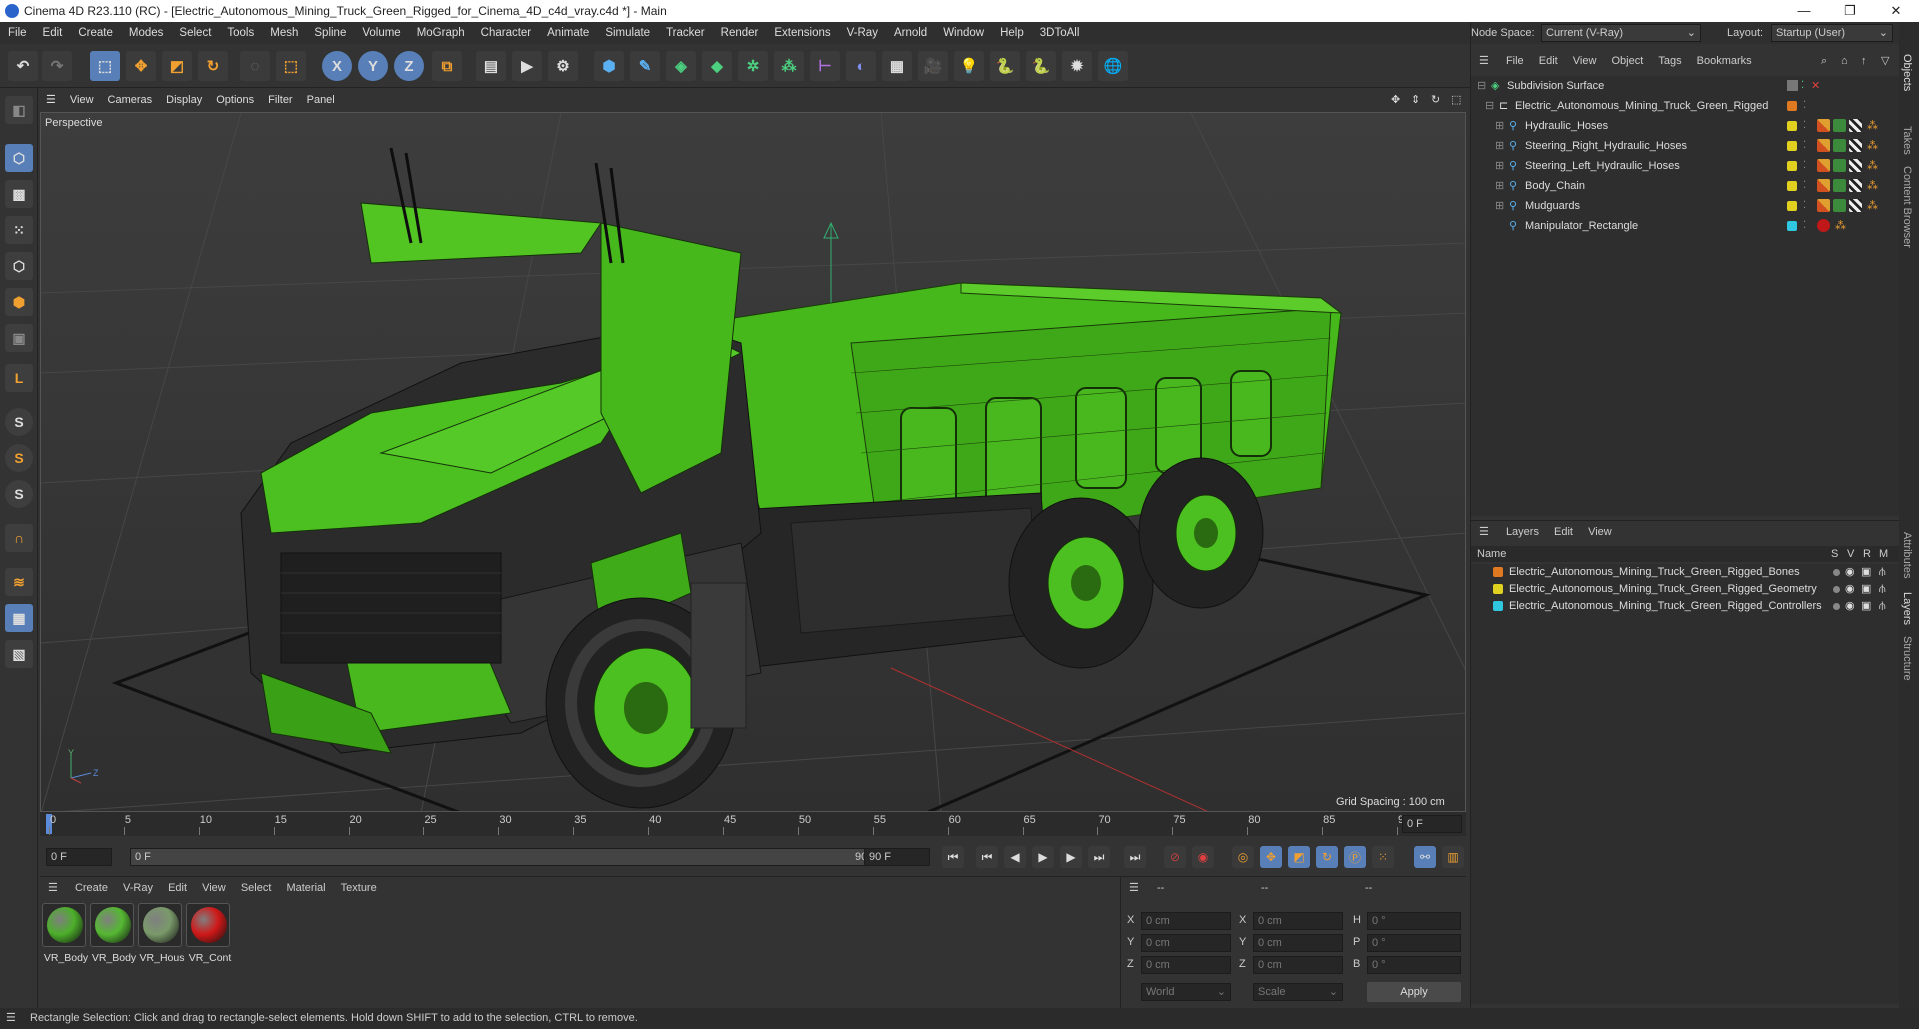  Describe the element at coordinates (256, 888) in the screenshot. I see `material-menu-select: Select` at that location.